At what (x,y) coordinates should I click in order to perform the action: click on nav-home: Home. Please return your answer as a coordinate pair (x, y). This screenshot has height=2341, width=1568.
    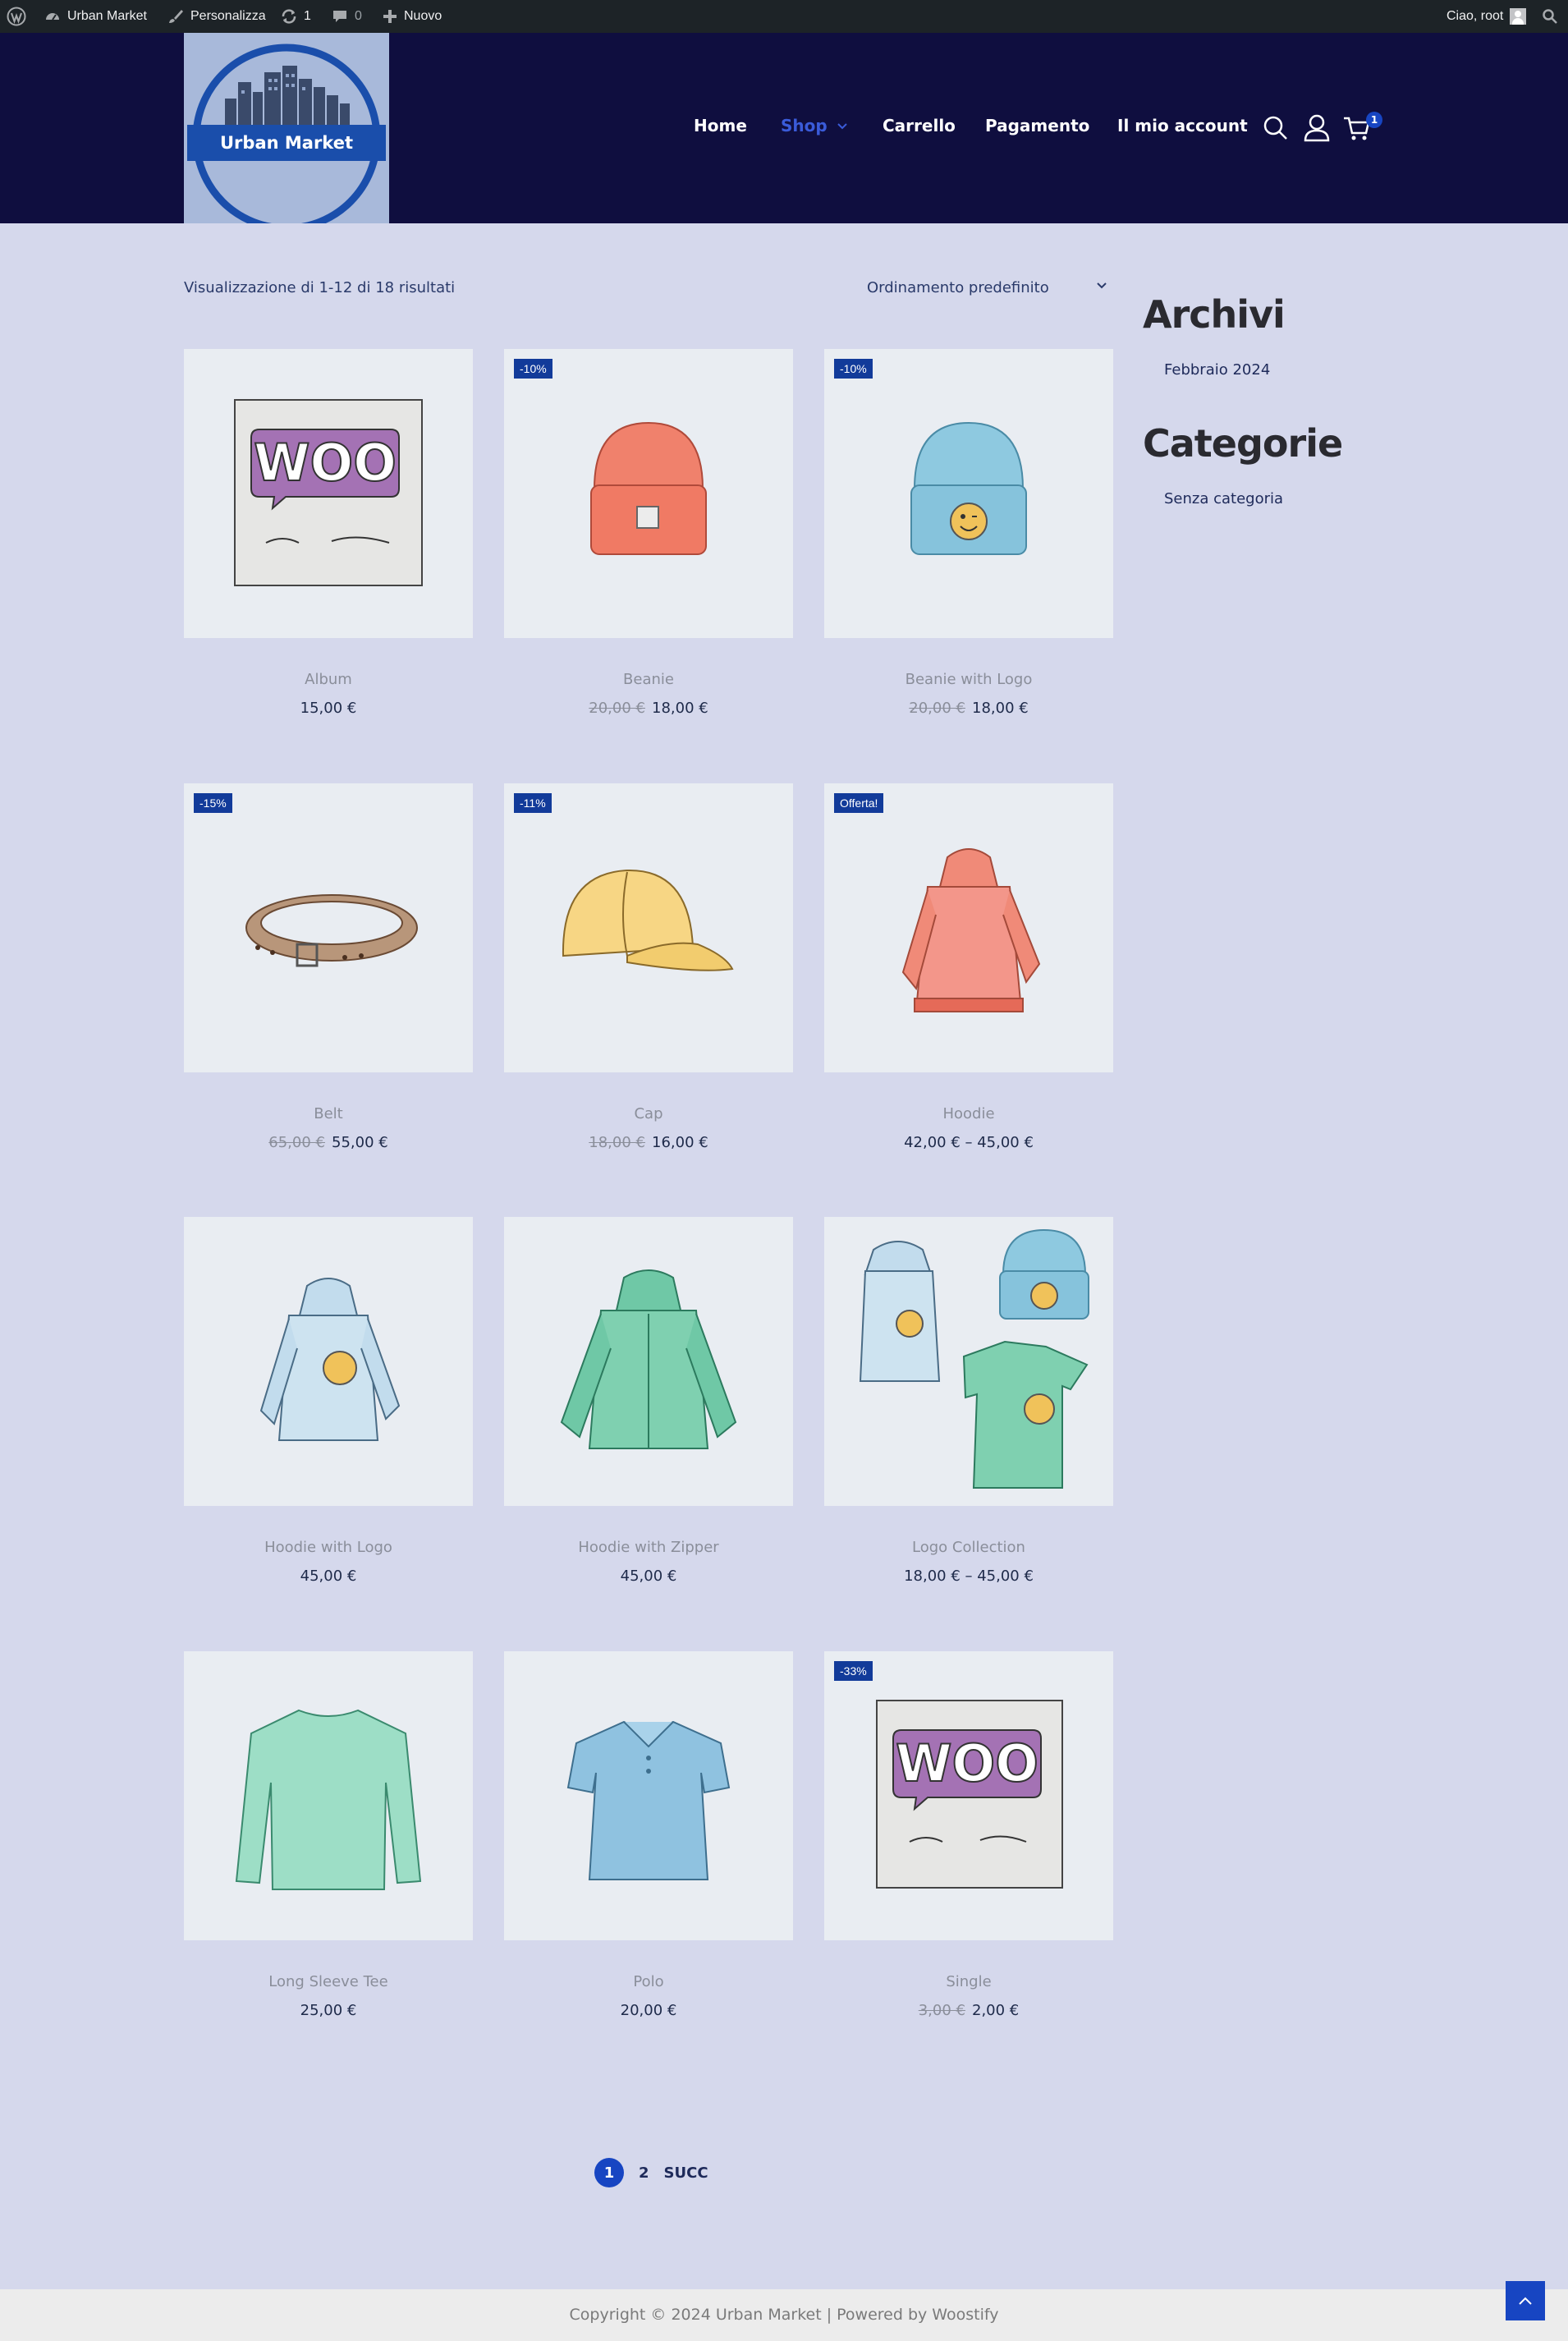
    Looking at the image, I should click on (720, 126).